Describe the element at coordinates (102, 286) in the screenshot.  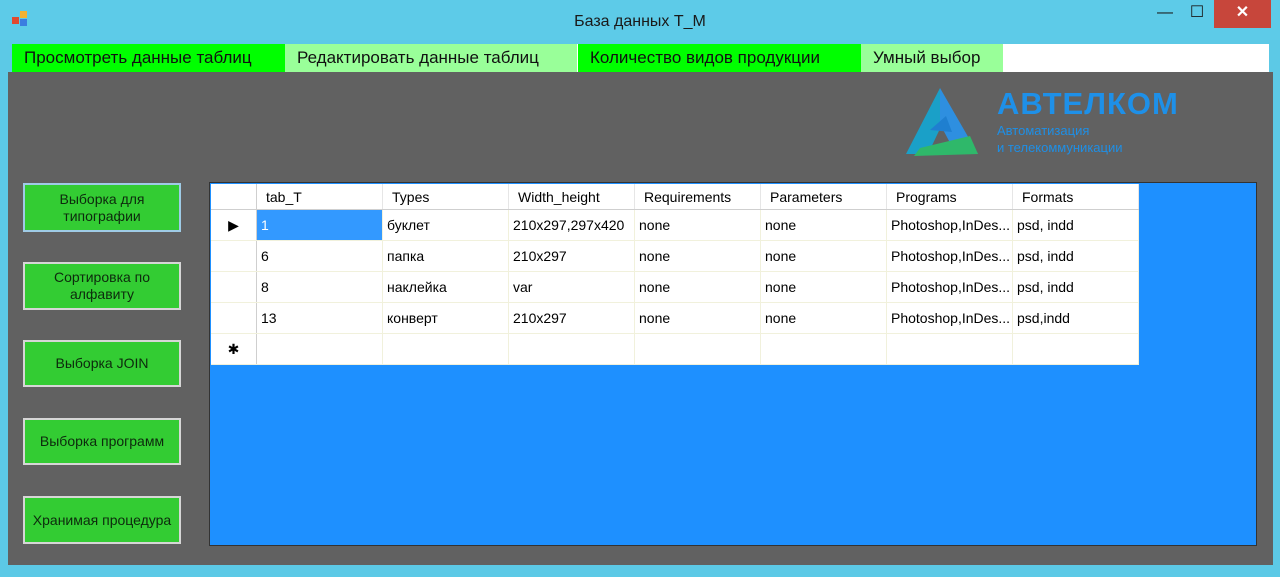
I see `sort-alphabet-button: Сортировка по алфавиту` at that location.